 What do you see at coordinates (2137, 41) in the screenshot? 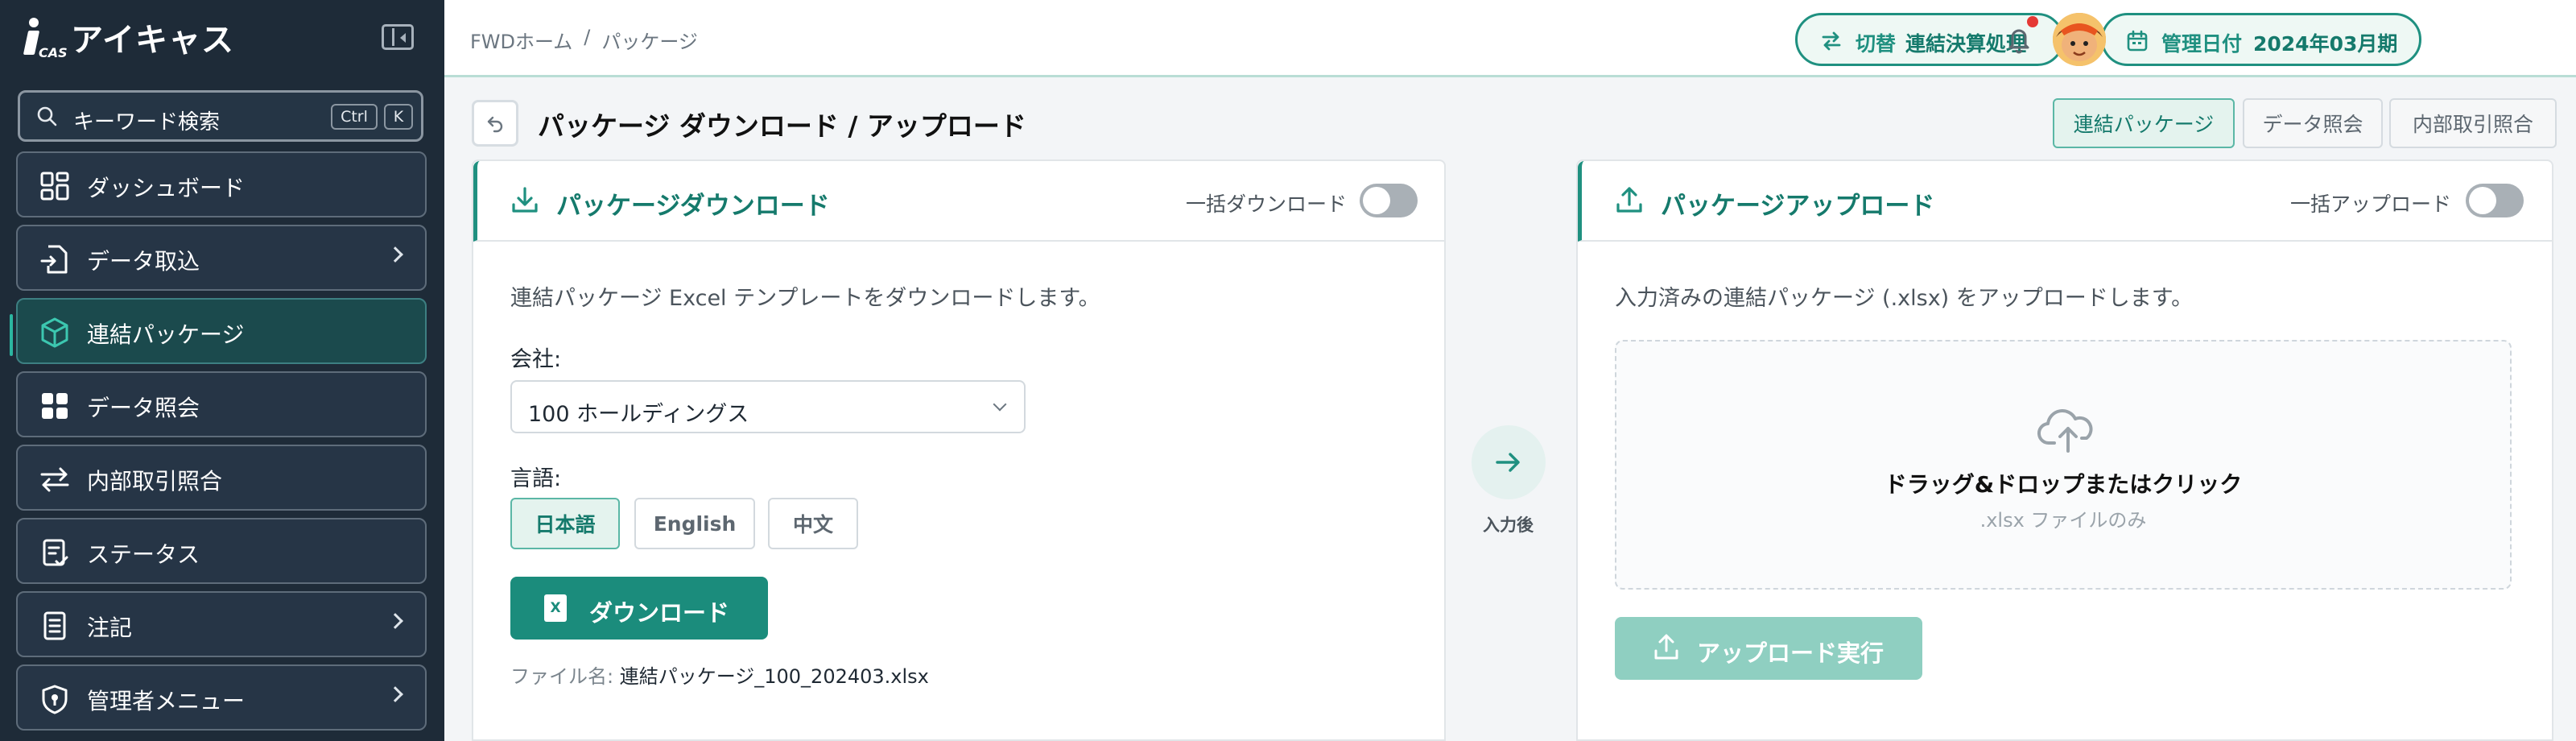
I see `calendar-icon` at bounding box center [2137, 41].